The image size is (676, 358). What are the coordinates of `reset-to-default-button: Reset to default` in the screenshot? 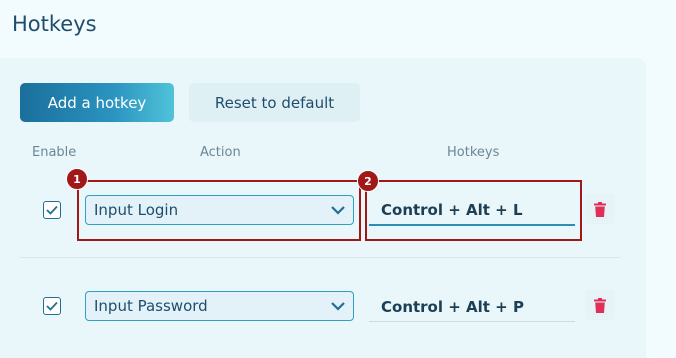 It's located at (274, 102).